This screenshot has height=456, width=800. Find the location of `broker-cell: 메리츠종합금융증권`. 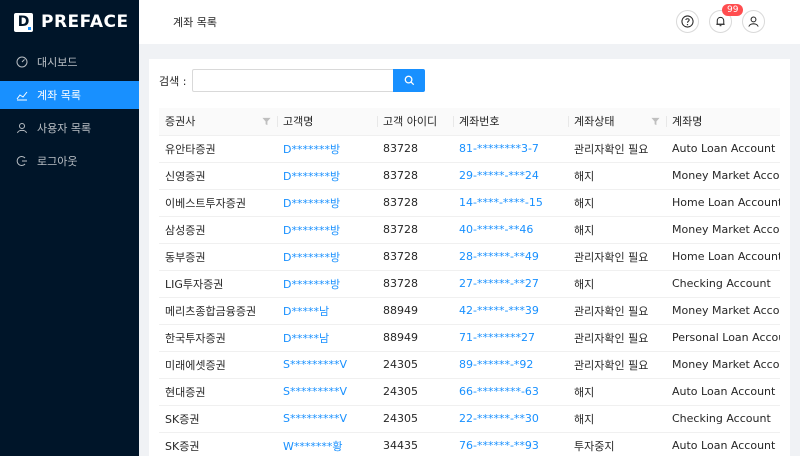

broker-cell: 메리츠종합금융증권 is located at coordinates (218, 311).